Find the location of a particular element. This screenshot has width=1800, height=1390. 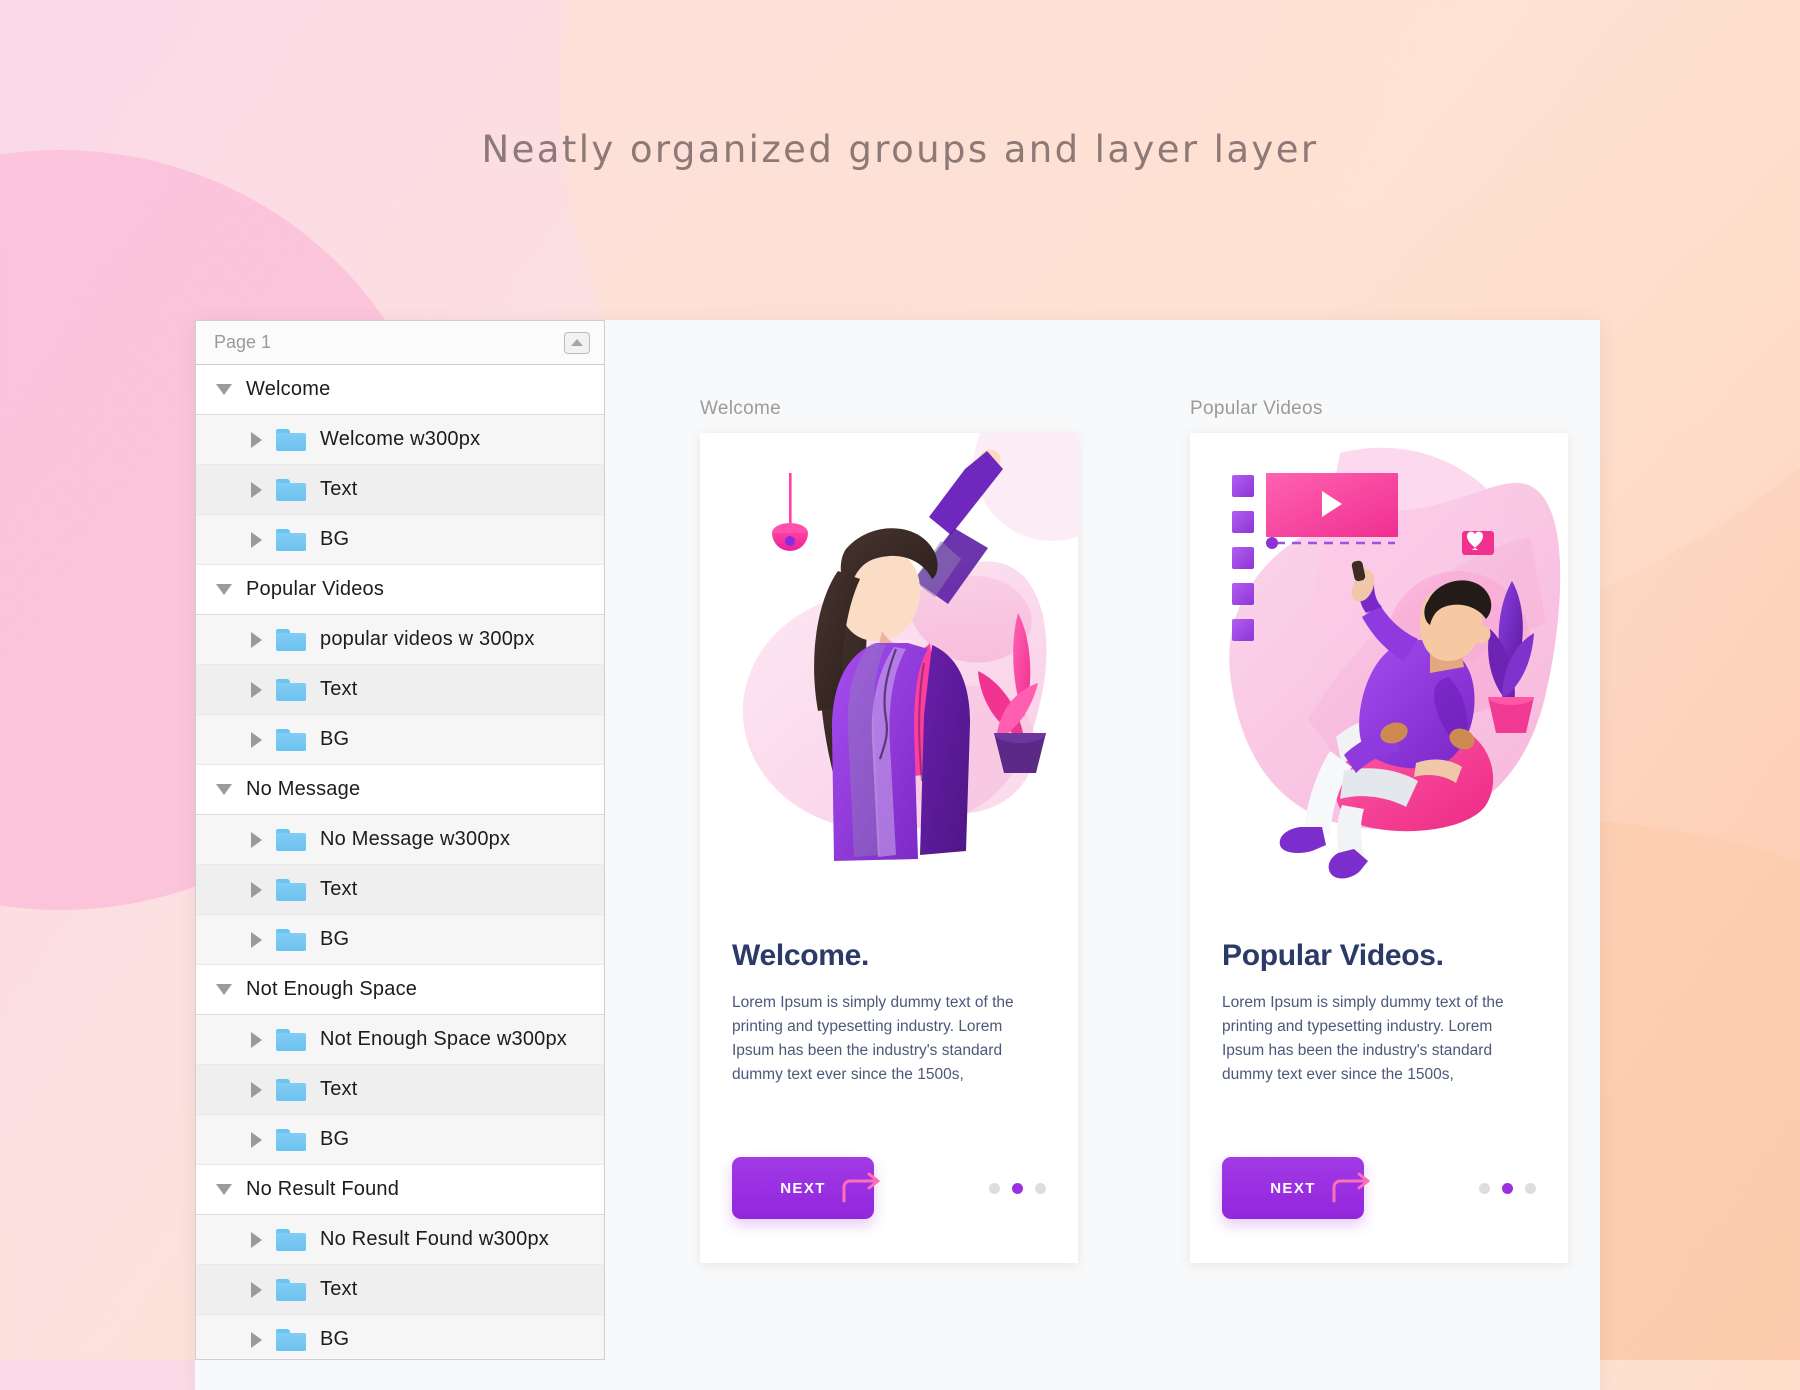

layer-group-row: Not Enough Space is located at coordinates (400, 990).